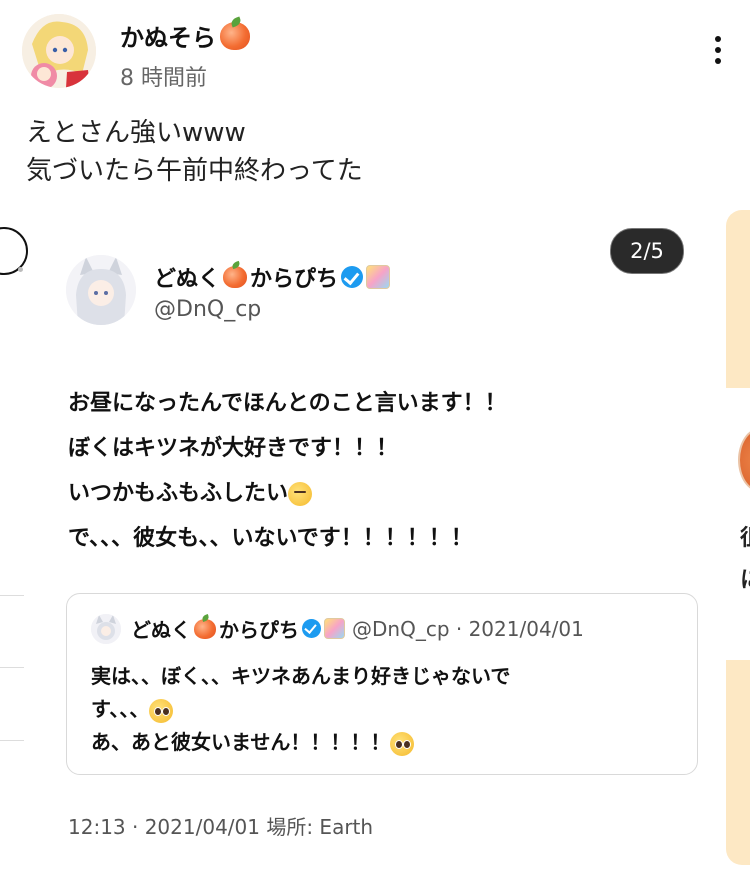 The height and width of the screenshot is (885, 750). Describe the element at coordinates (300, 494) in the screenshot. I see `drooling-face-icon` at that location.